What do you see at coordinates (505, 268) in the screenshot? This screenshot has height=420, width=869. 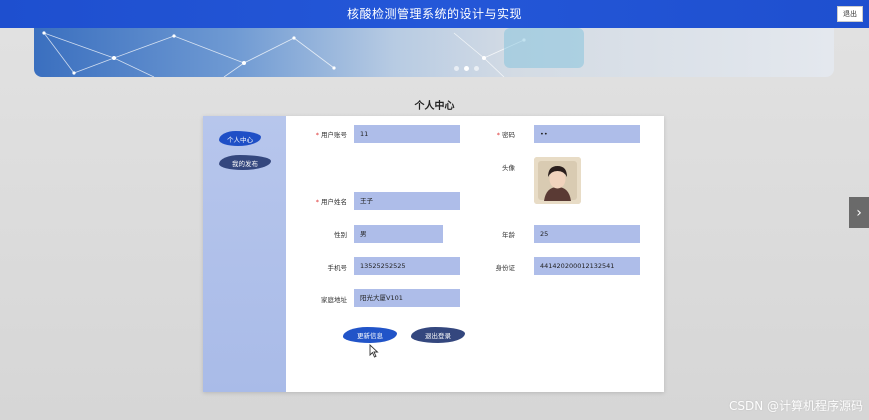 I see `id-card-label: 身份证` at bounding box center [505, 268].